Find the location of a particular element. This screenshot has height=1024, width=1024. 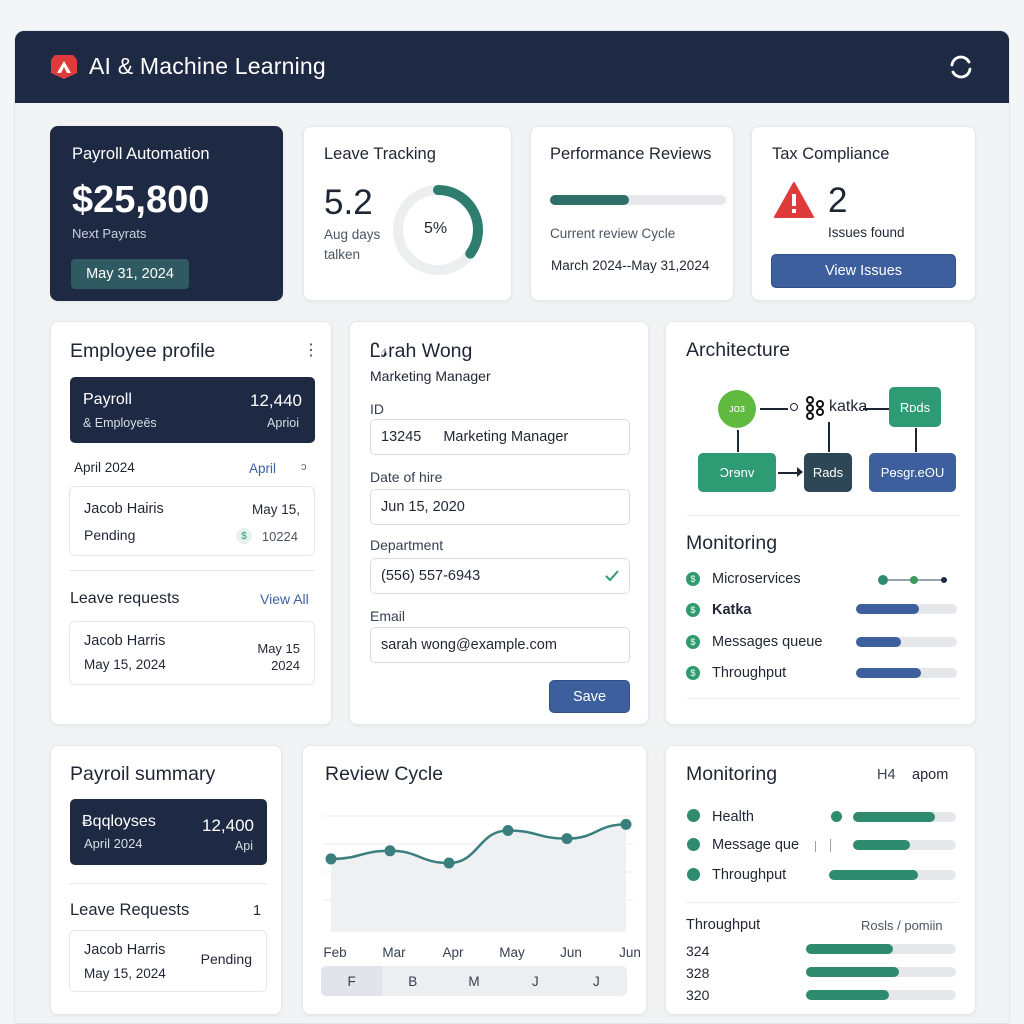

x-tick-label: Mar is located at coordinates (394, 952).